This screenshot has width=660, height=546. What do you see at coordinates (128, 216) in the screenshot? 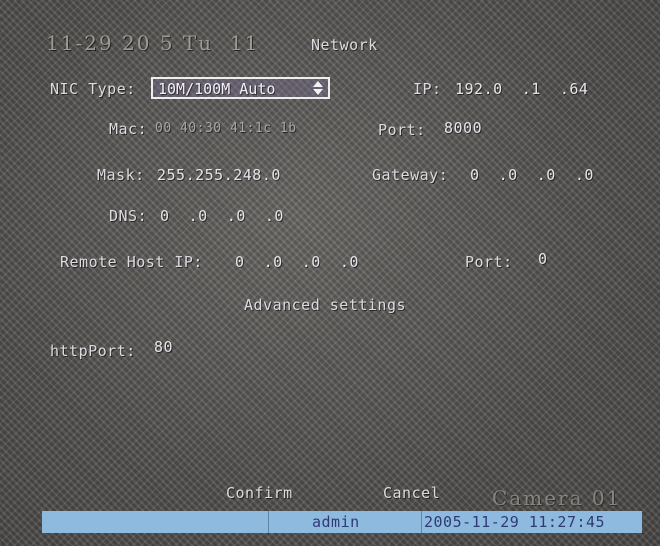
I see `dns-label: DNS:` at bounding box center [128, 216].